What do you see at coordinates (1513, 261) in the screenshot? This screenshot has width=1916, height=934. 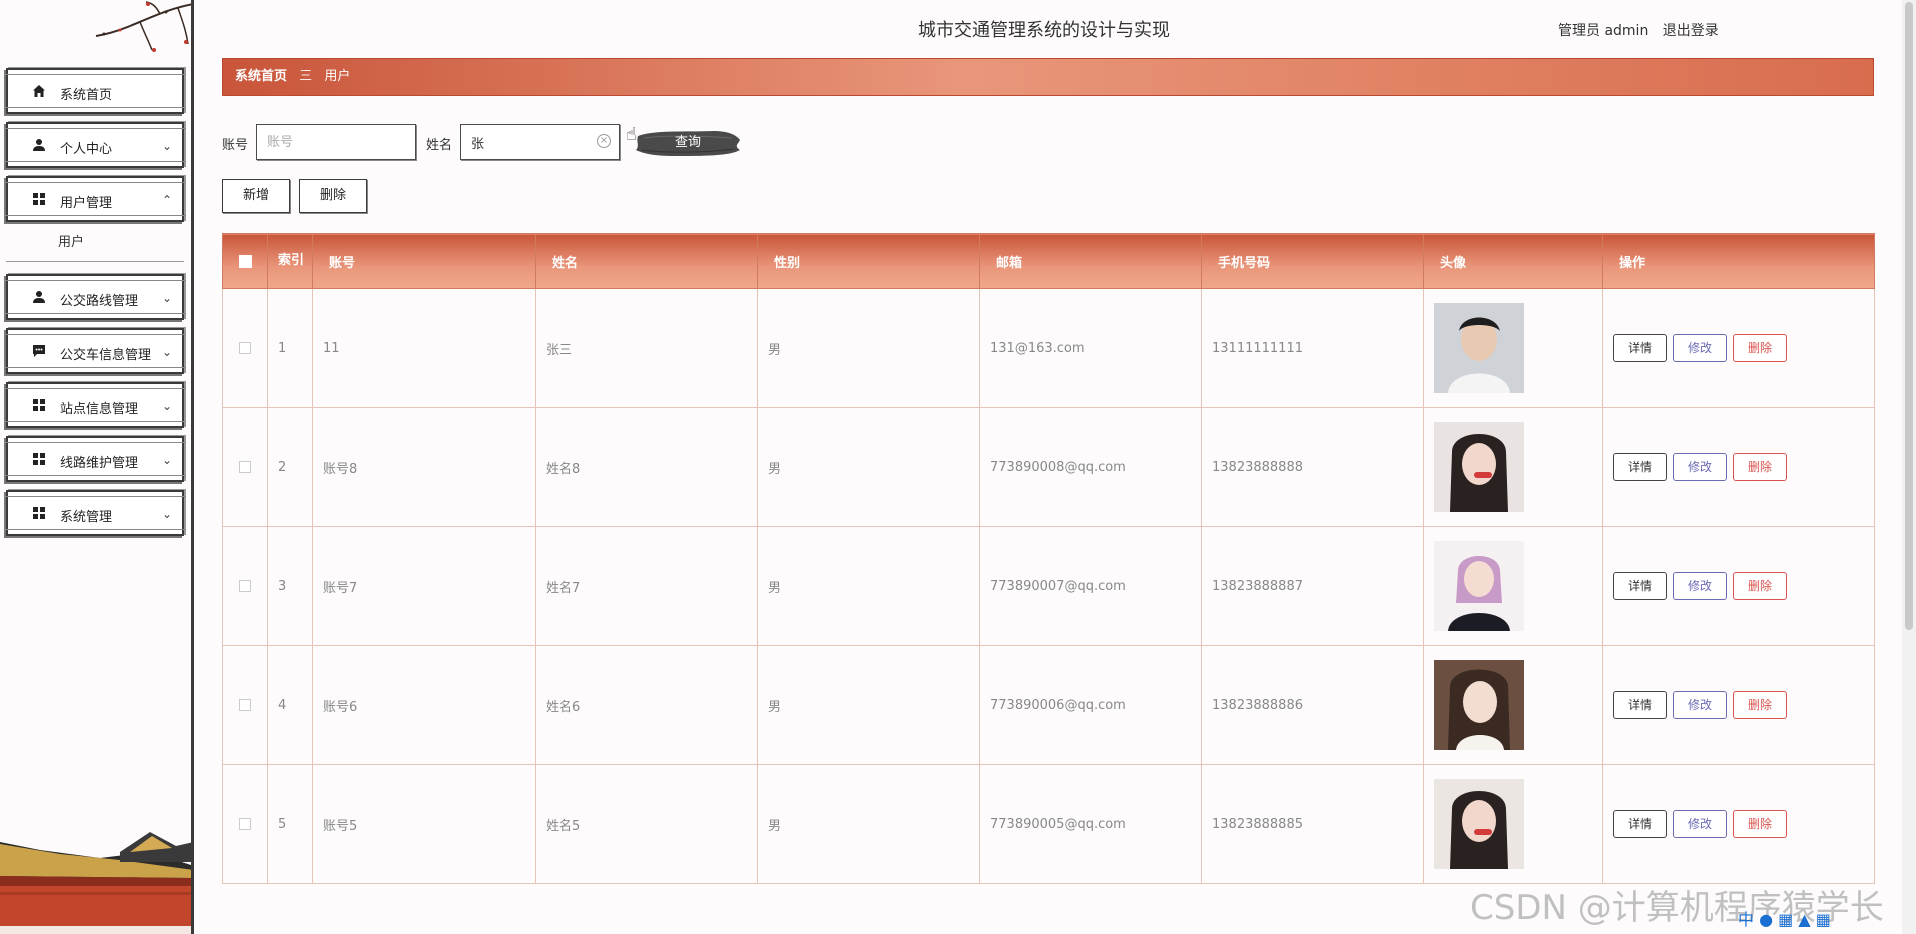 I see `column-header: 头像` at bounding box center [1513, 261].